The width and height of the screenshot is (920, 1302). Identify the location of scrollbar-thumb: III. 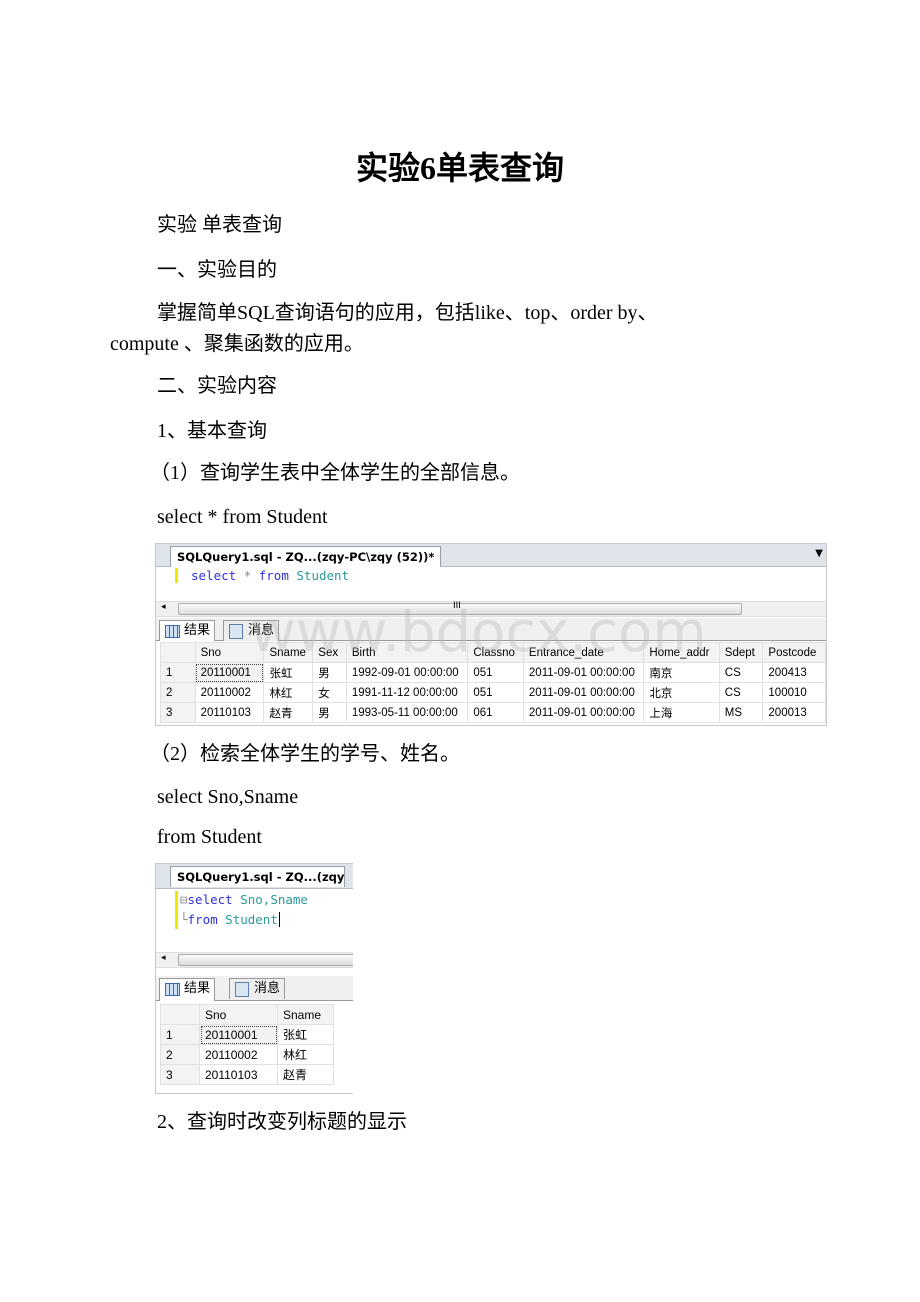
(460, 608).